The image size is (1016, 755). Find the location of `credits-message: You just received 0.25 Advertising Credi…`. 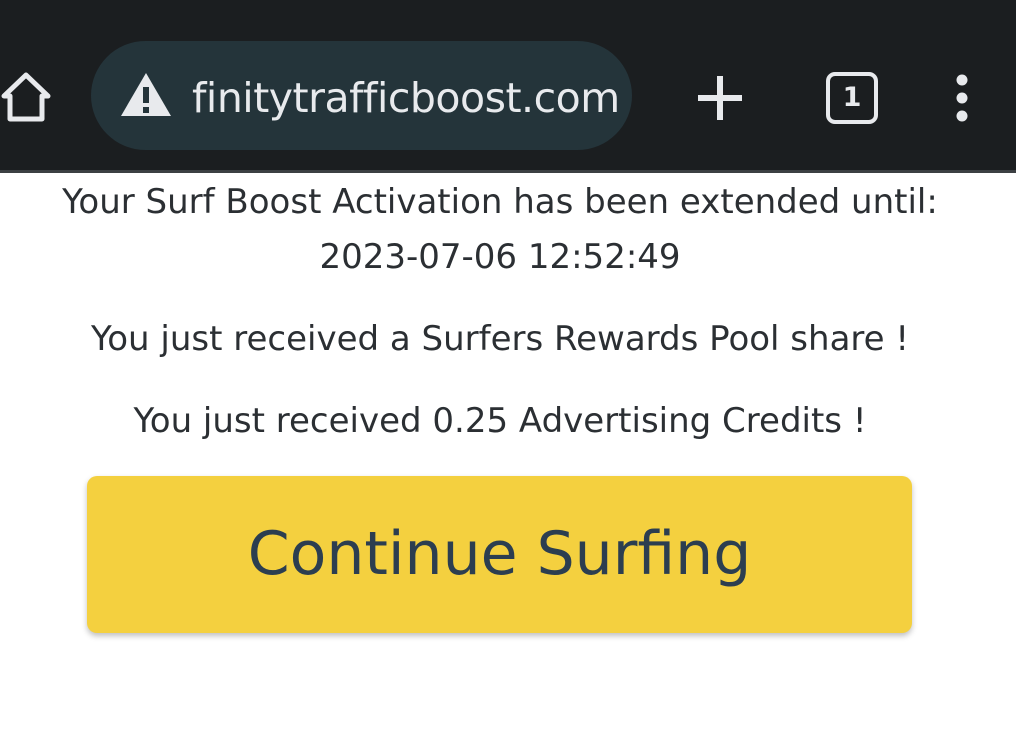

credits-message: You just received 0.25 Advertising Credi… is located at coordinates (500, 421).